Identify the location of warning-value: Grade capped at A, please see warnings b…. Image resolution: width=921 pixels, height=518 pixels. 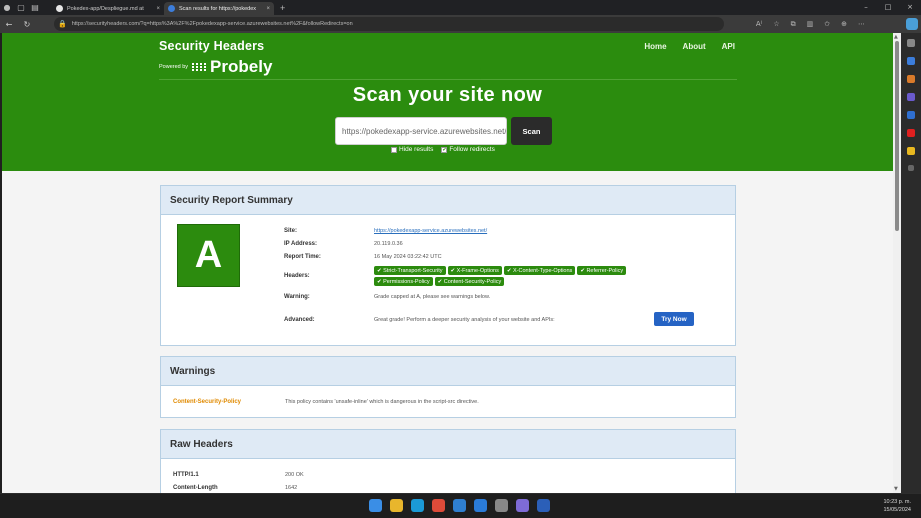
(432, 297).